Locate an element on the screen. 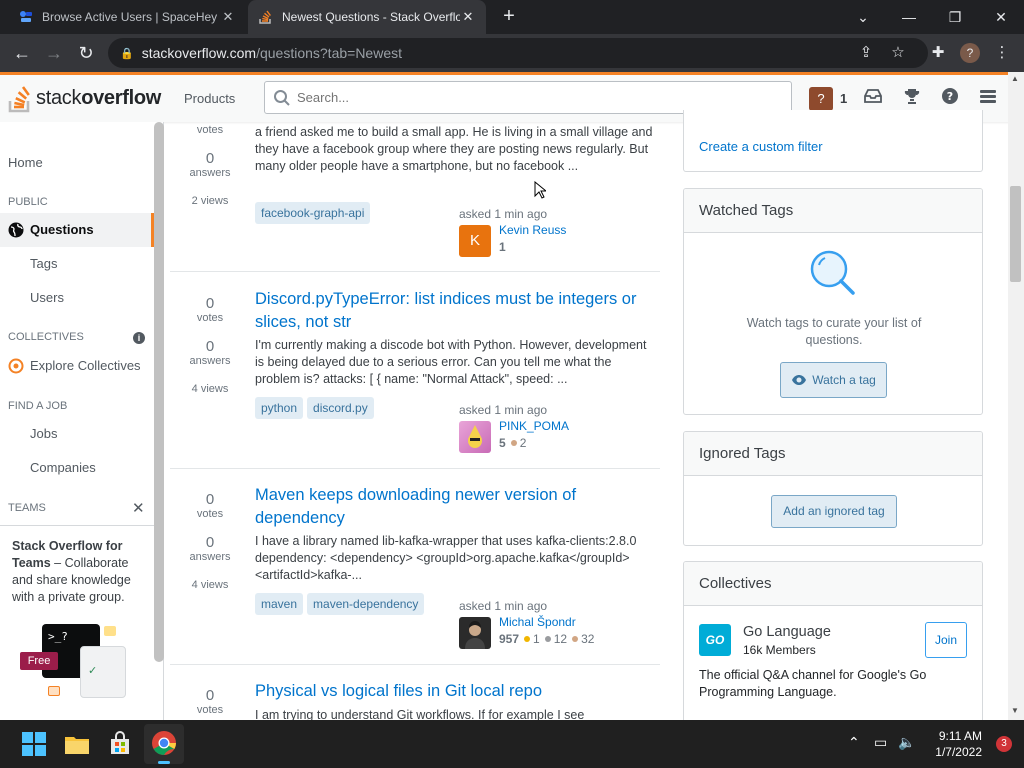  bronze-badge-icon is located at coordinates (513, 443).